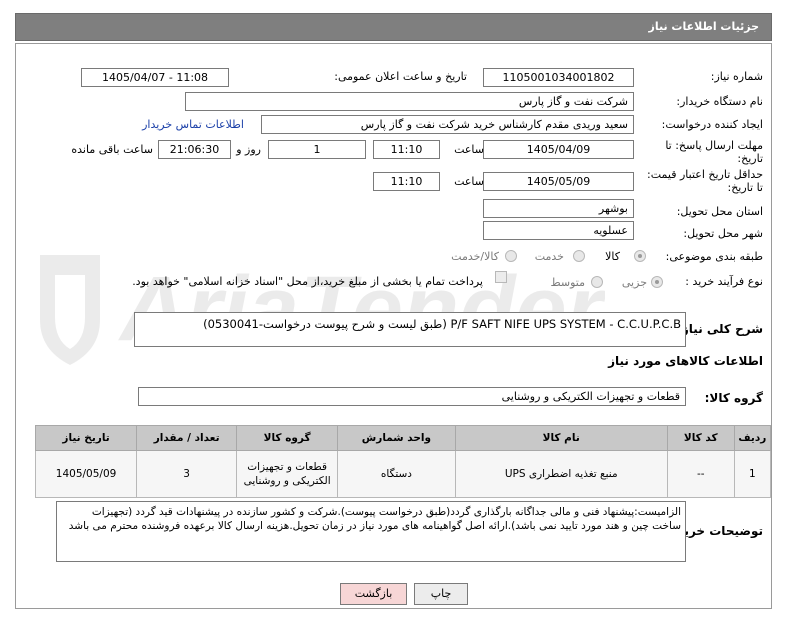 The width and height of the screenshot is (788, 619). I want to click on page-title: جزئیات اطلاعات نیاز, so click(704, 26).